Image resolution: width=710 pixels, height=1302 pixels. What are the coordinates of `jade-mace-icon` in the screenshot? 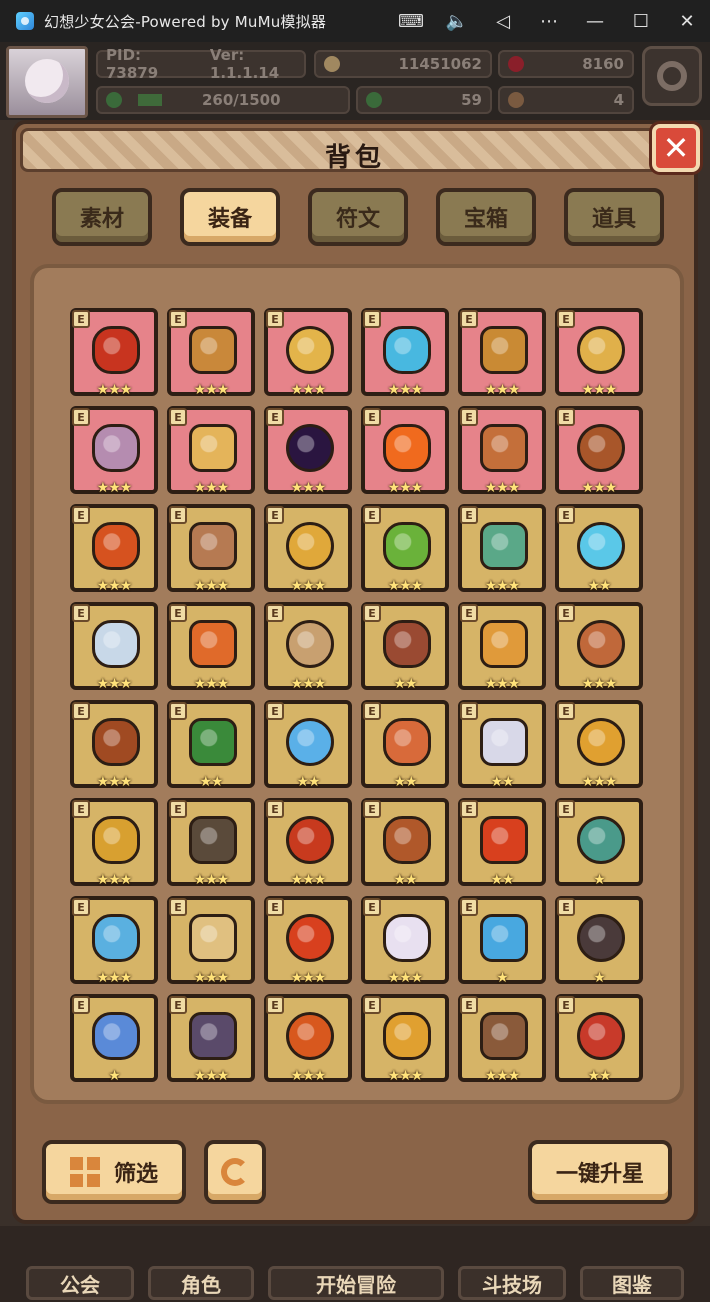 It's located at (504, 546).